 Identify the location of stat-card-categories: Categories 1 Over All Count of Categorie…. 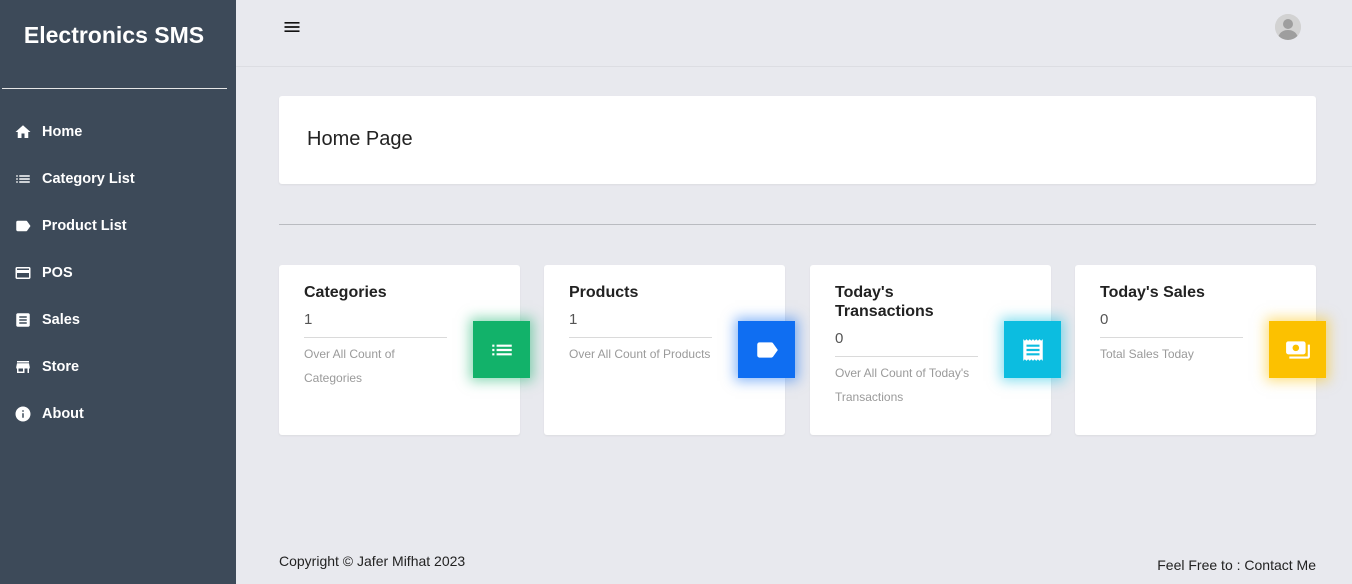
(404, 350).